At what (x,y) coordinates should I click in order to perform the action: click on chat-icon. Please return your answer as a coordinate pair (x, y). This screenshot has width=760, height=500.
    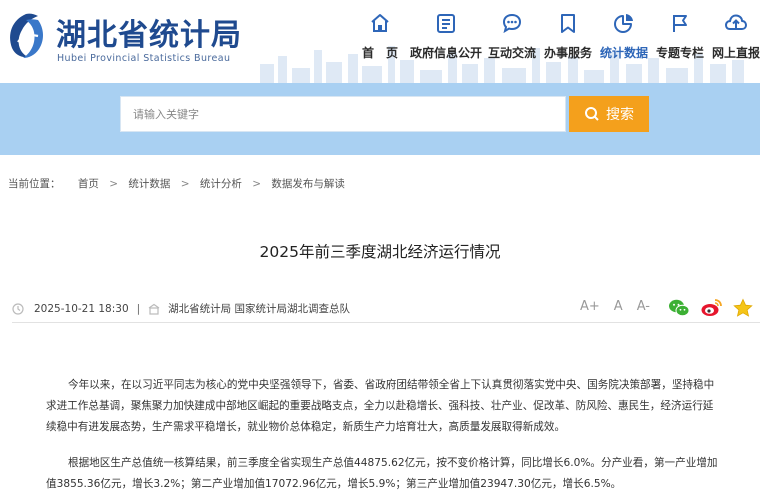
    Looking at the image, I should click on (512, 23).